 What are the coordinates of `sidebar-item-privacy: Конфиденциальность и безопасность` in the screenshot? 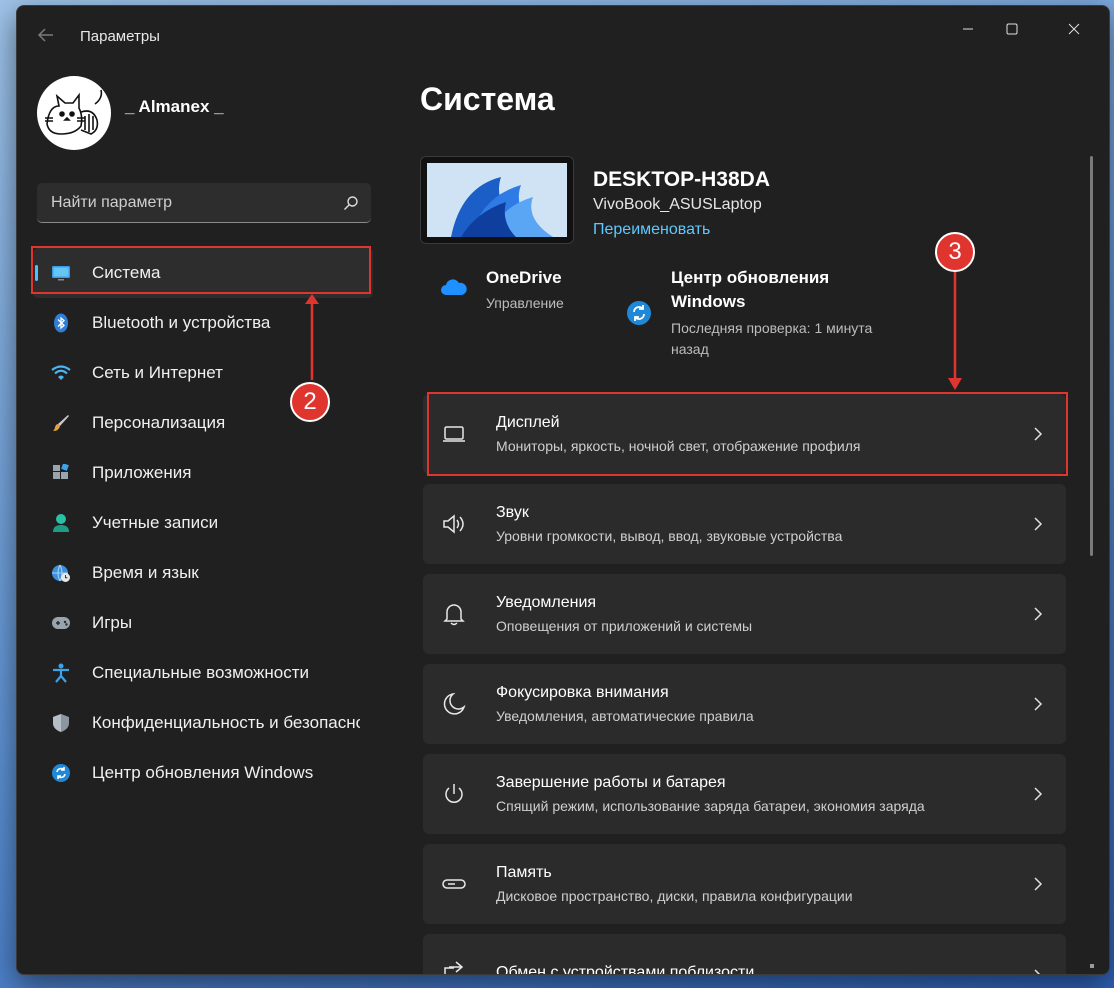 It's located at (203, 723).